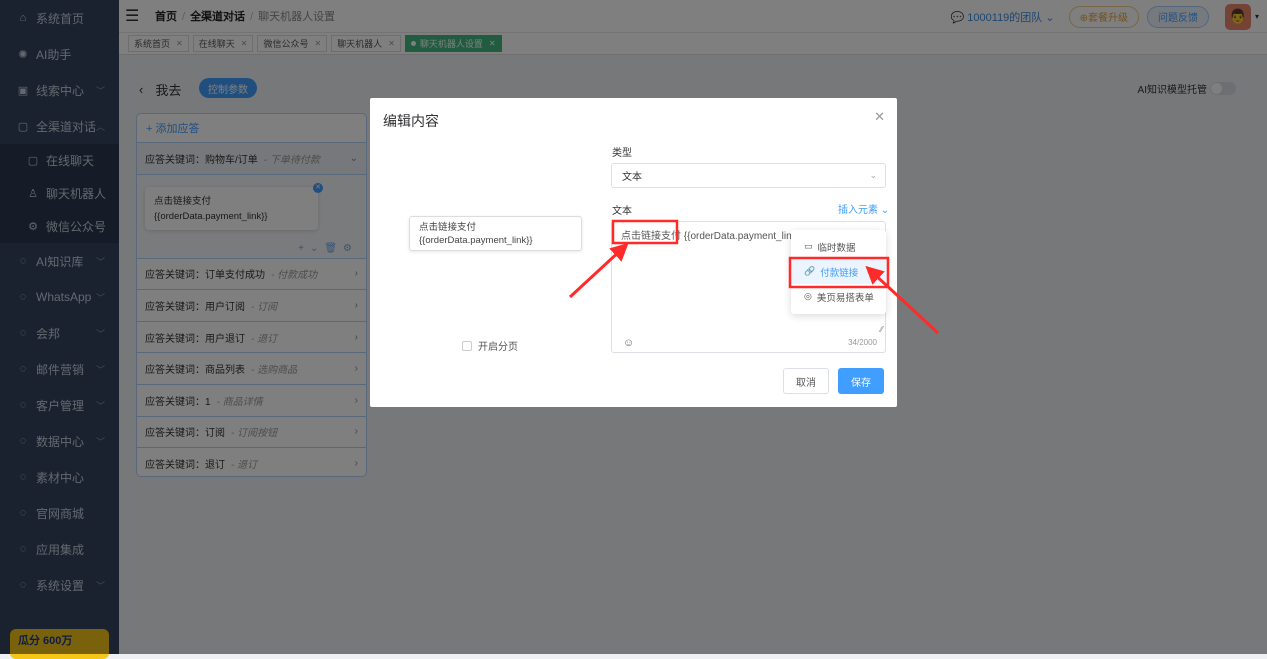  I want to click on highlight-box-text, so click(645, 232).